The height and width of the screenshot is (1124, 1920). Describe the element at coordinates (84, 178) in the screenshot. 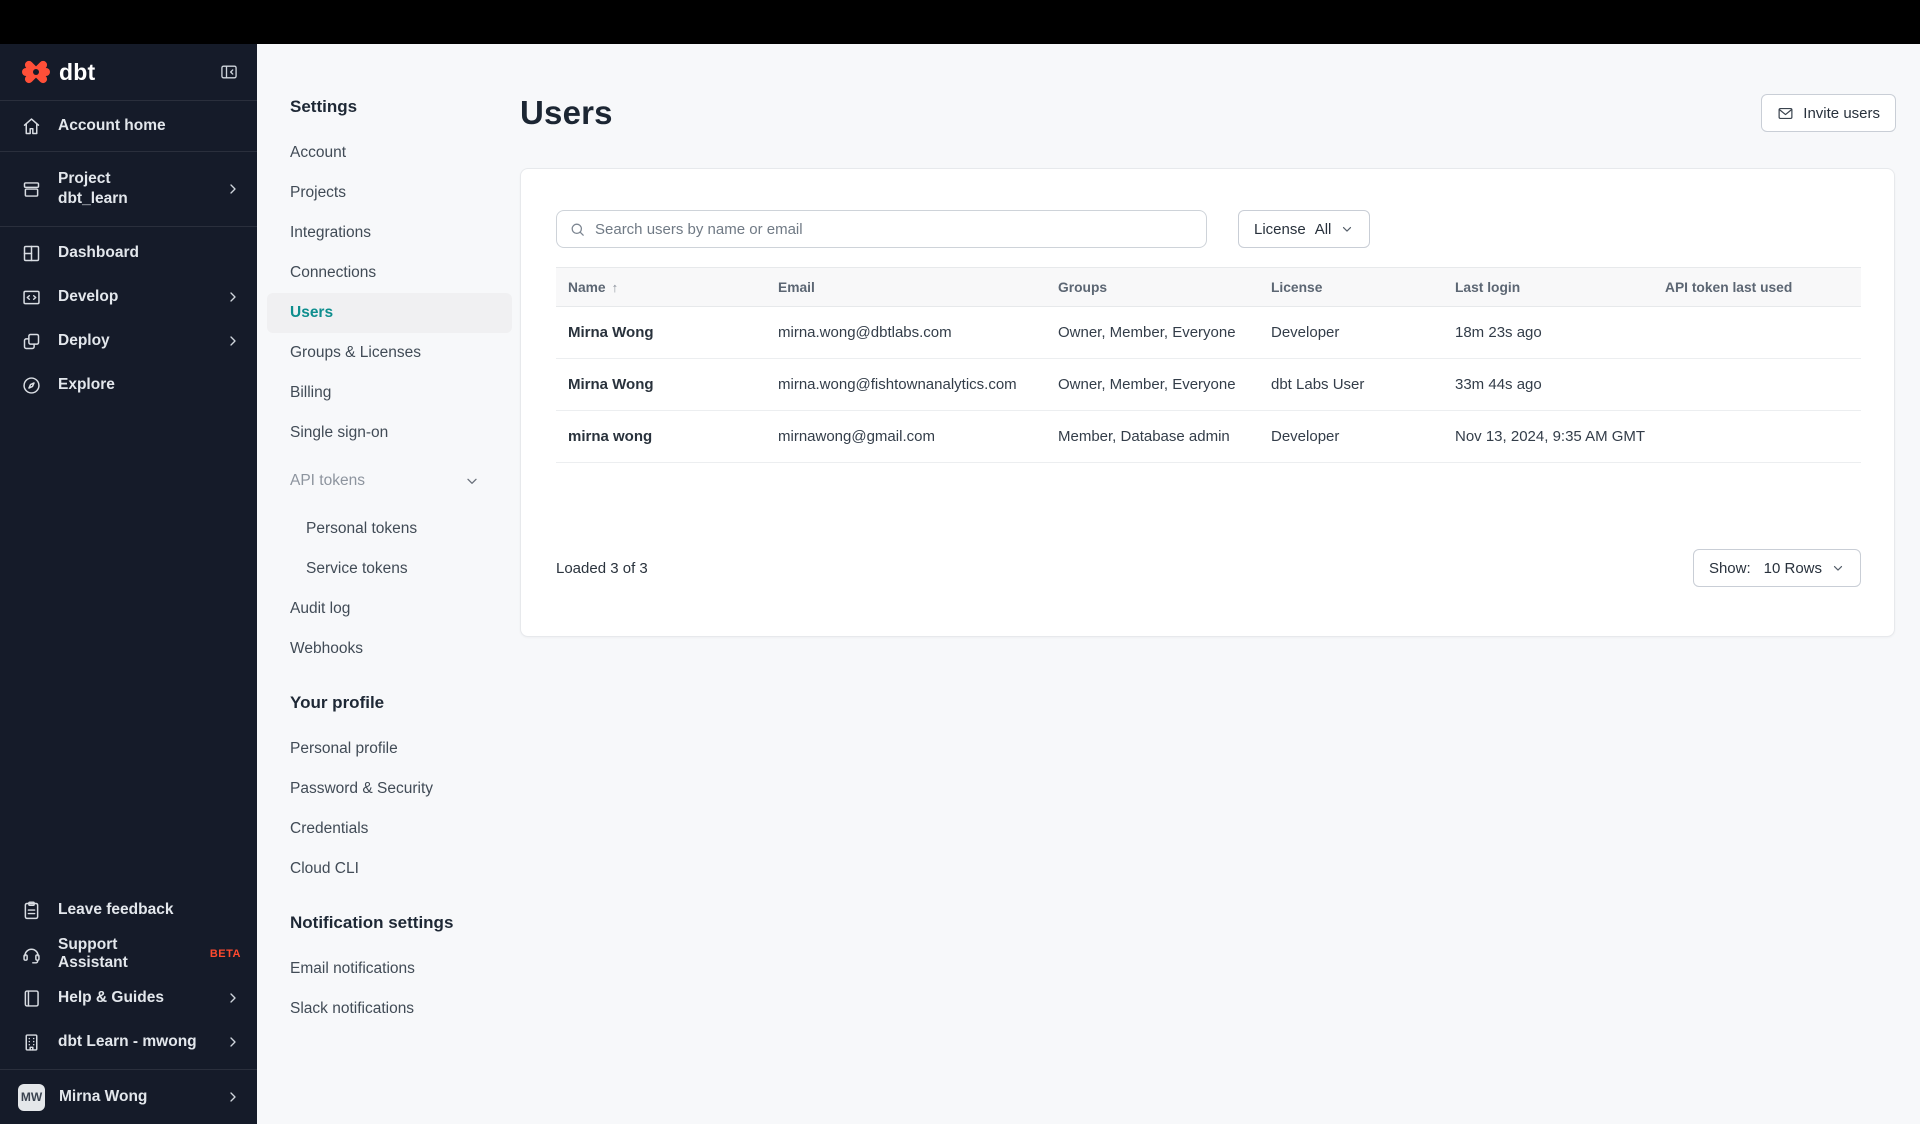

I see `sidebar-item-label: Project` at that location.